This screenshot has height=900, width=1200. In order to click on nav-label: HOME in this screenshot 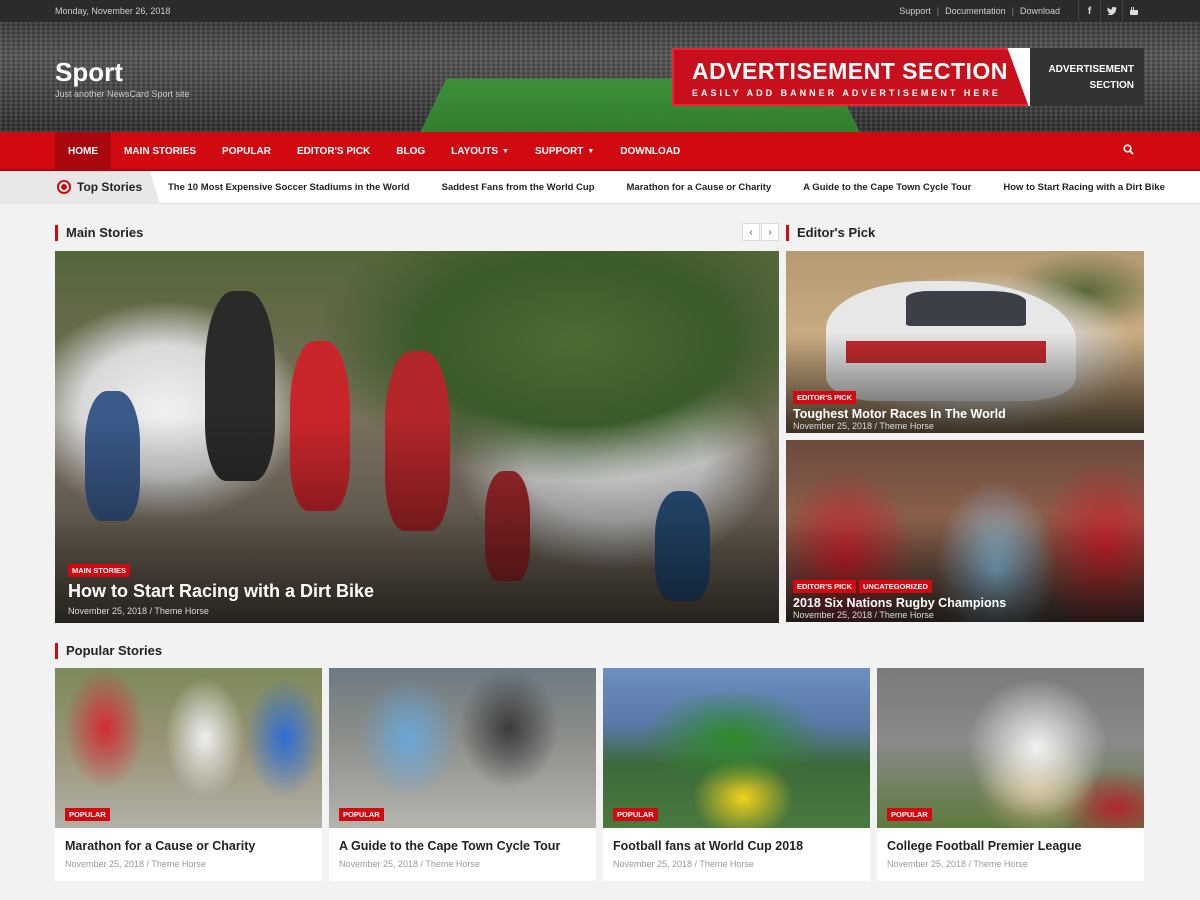, I will do `click(83, 151)`.